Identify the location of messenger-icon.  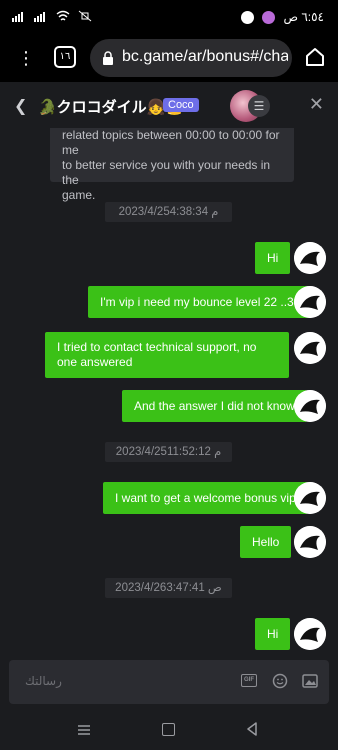
(248, 17).